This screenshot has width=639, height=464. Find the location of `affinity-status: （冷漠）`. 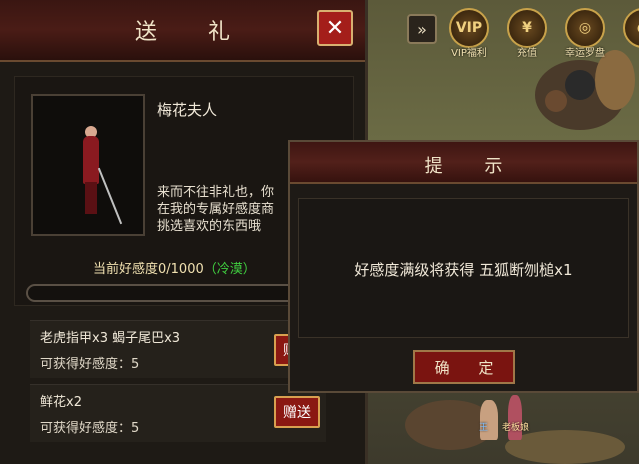

affinity-status: （冷漠） is located at coordinates (229, 269).